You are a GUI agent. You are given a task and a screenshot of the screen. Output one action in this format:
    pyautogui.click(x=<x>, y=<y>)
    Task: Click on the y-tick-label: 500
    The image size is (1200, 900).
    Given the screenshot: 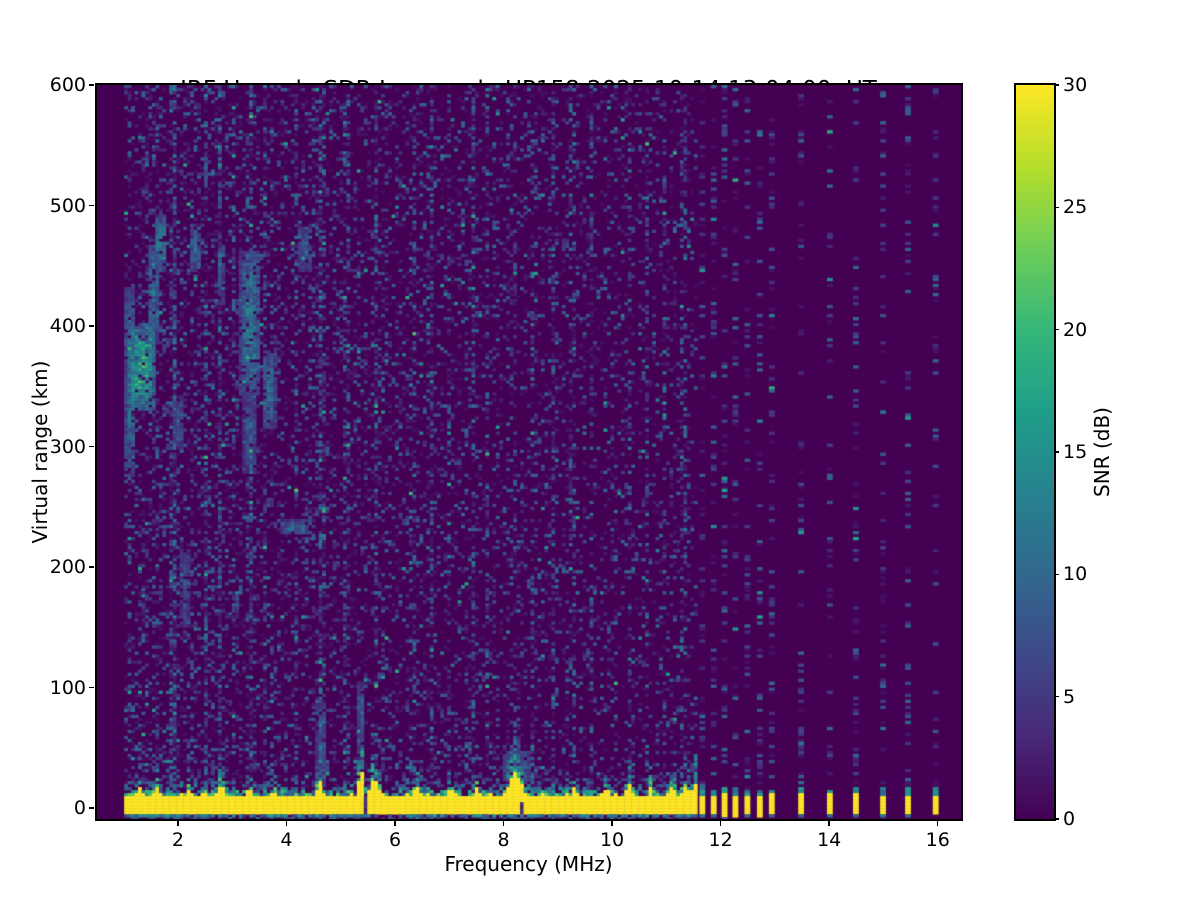 What is the action you would take?
    pyautogui.click(x=67, y=205)
    